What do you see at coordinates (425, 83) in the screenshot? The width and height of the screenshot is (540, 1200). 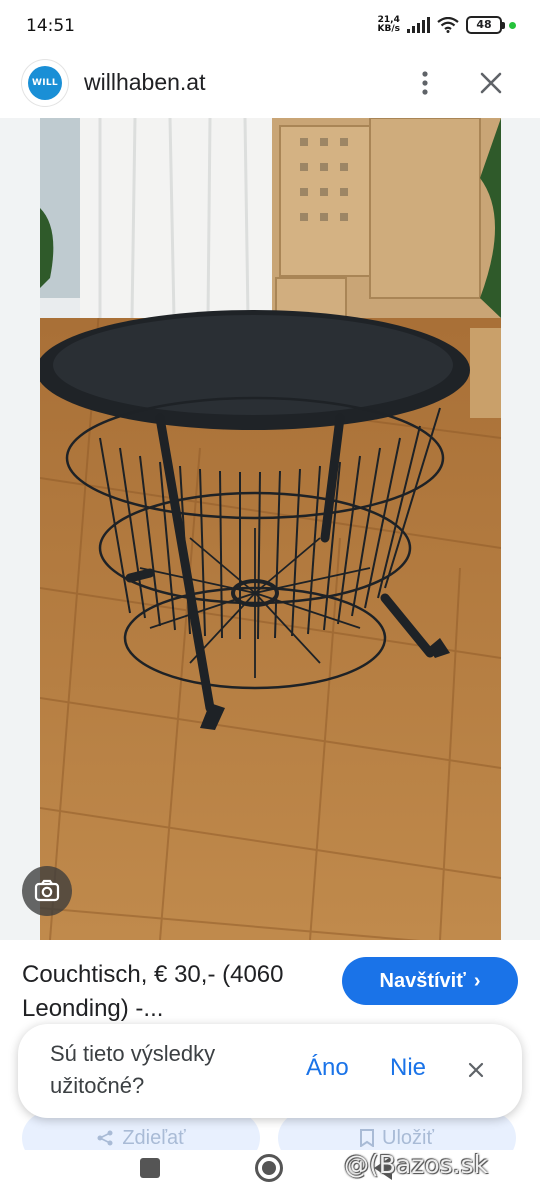 I see `more-options-icon` at bounding box center [425, 83].